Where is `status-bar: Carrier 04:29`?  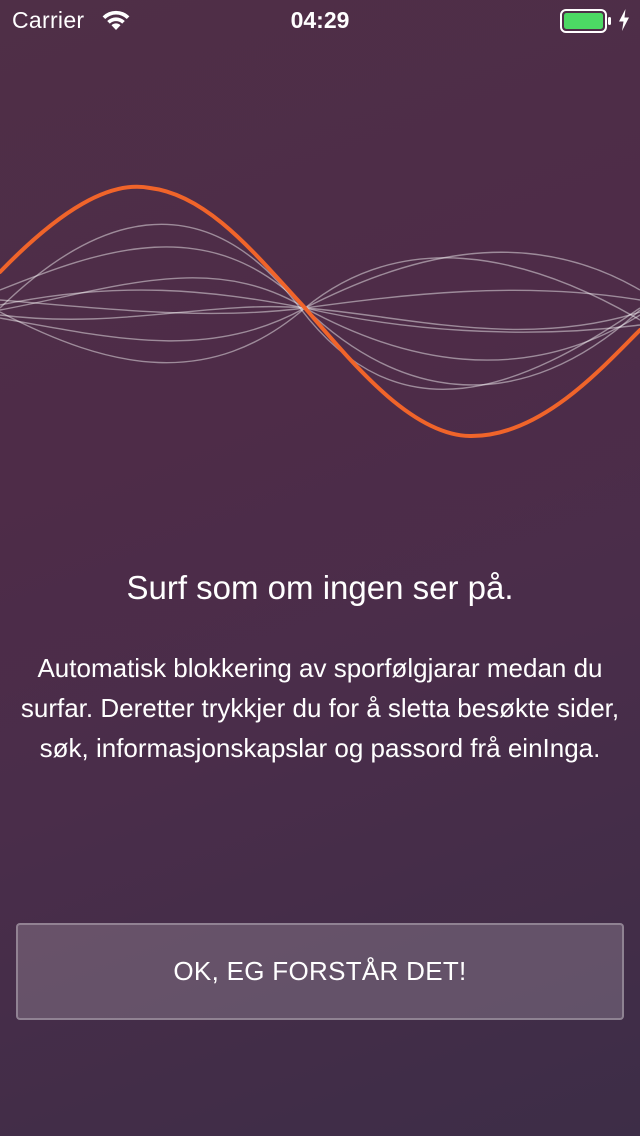
status-bar: Carrier 04:29 is located at coordinates (320, 20).